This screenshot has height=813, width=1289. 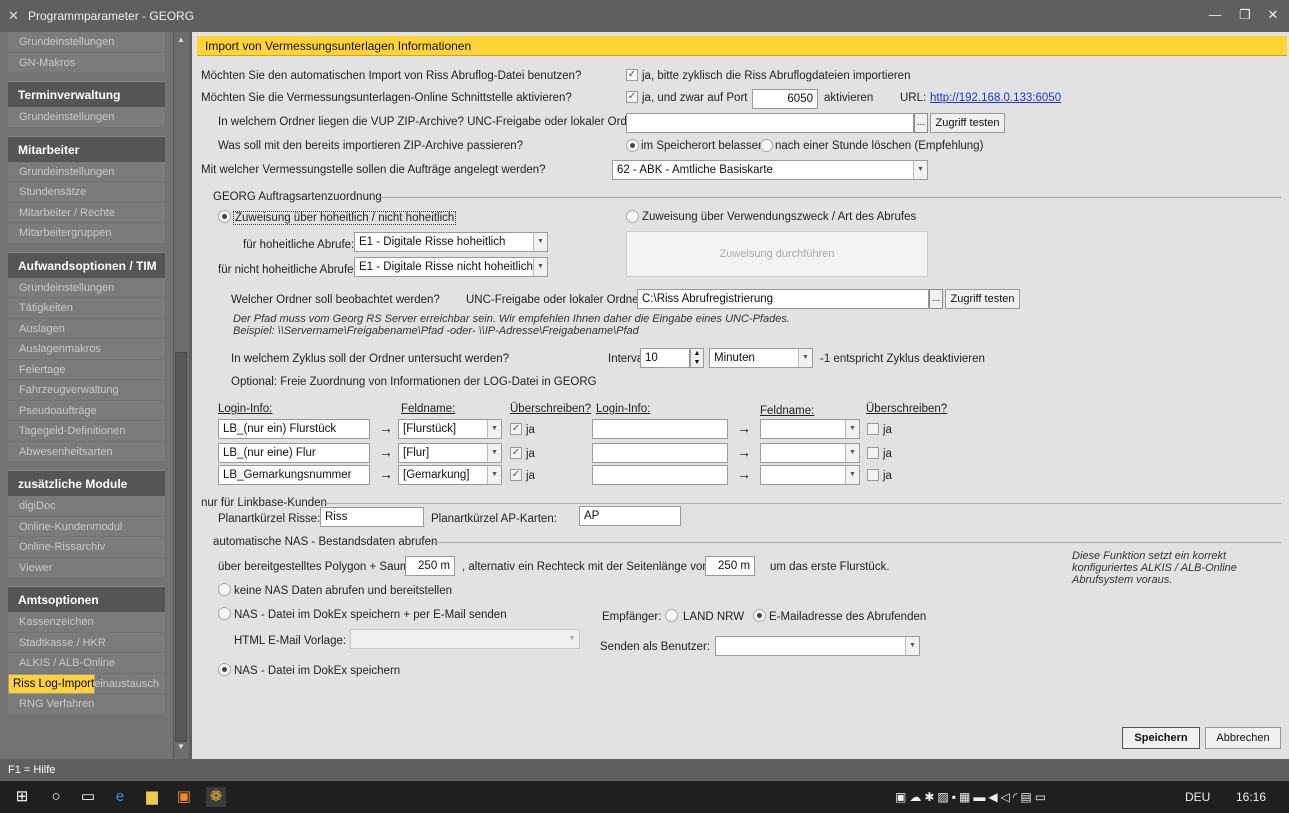 What do you see at coordinates (294, 429) in the screenshot?
I see `login-input: LB_(nur ein) Flurstück` at bounding box center [294, 429].